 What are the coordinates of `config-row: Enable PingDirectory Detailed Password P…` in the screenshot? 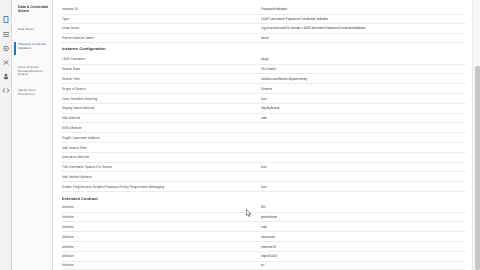 It's located at (264, 187).